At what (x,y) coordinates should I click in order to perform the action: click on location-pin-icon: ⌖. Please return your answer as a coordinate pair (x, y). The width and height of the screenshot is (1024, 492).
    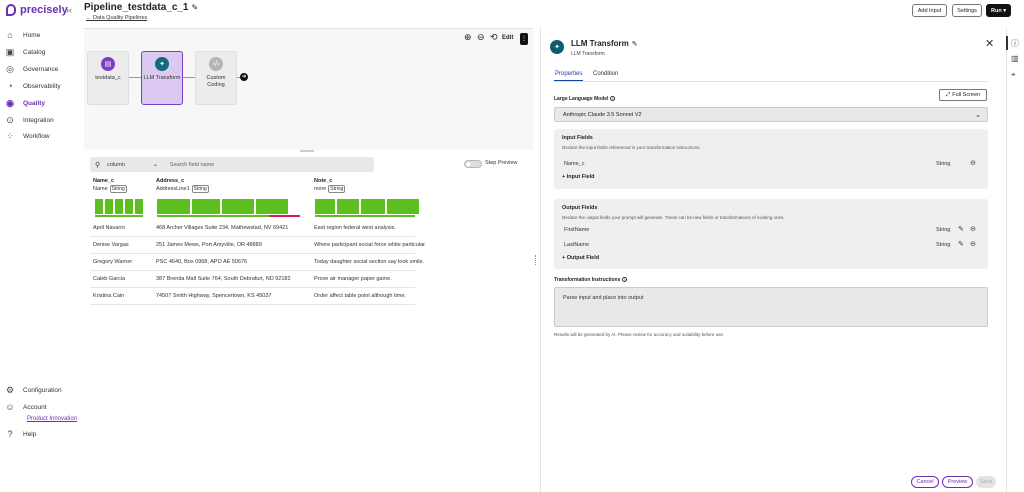
    Looking at the image, I should click on (1013, 75).